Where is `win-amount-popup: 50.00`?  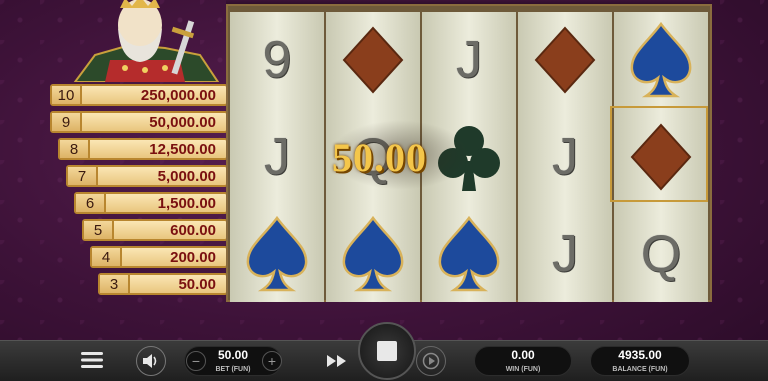 win-amount-popup: 50.00 is located at coordinates (379, 157).